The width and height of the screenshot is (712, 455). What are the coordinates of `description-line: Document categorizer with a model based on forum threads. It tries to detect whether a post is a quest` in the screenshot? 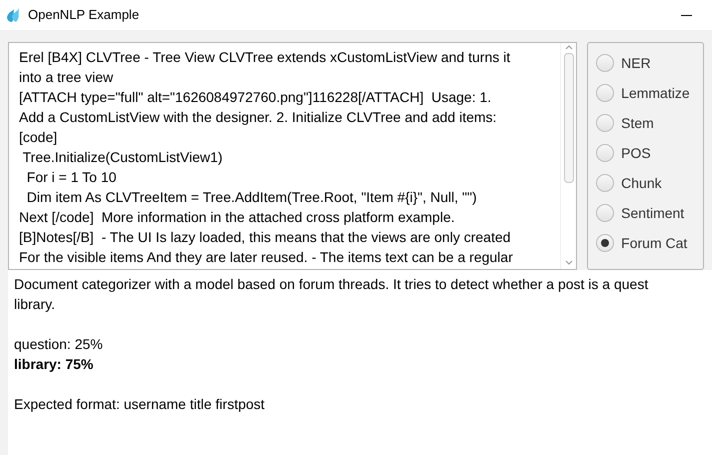 It's located at (332, 284).